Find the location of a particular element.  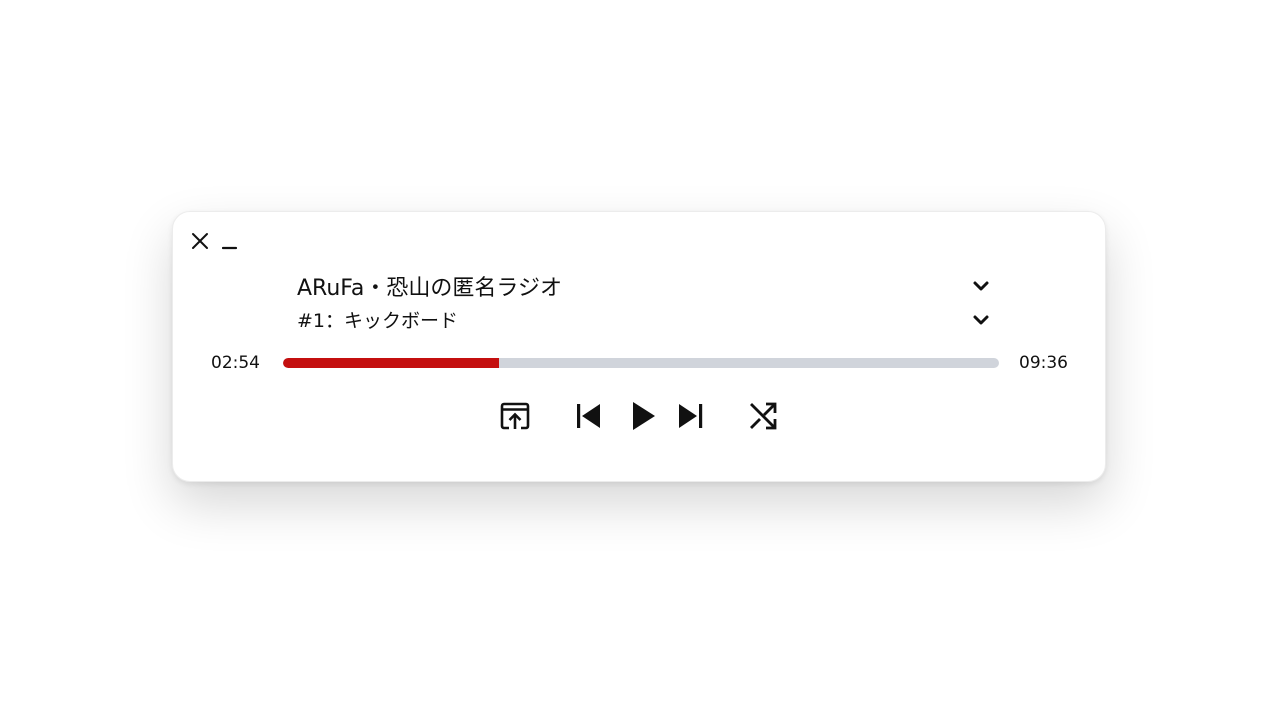

program-dropdown-button is located at coordinates (981, 286).